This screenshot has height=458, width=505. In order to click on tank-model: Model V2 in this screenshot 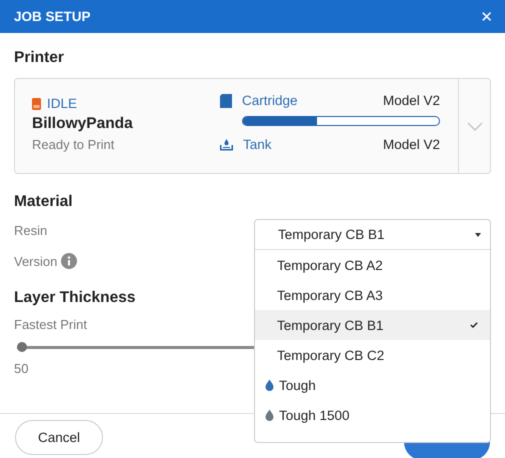, I will do `click(411, 144)`.